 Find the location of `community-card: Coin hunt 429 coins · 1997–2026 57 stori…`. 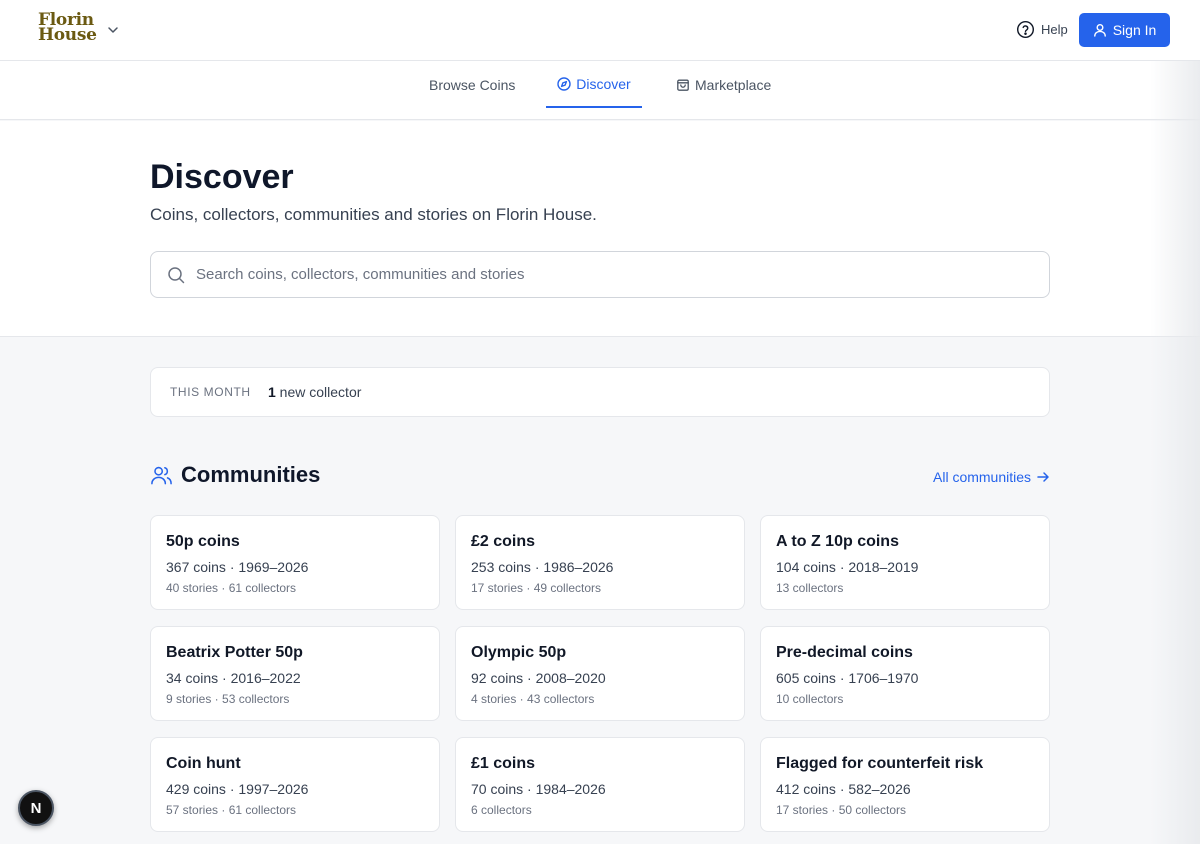

community-card: Coin hunt 429 coins · 1997–2026 57 stori… is located at coordinates (295, 784).